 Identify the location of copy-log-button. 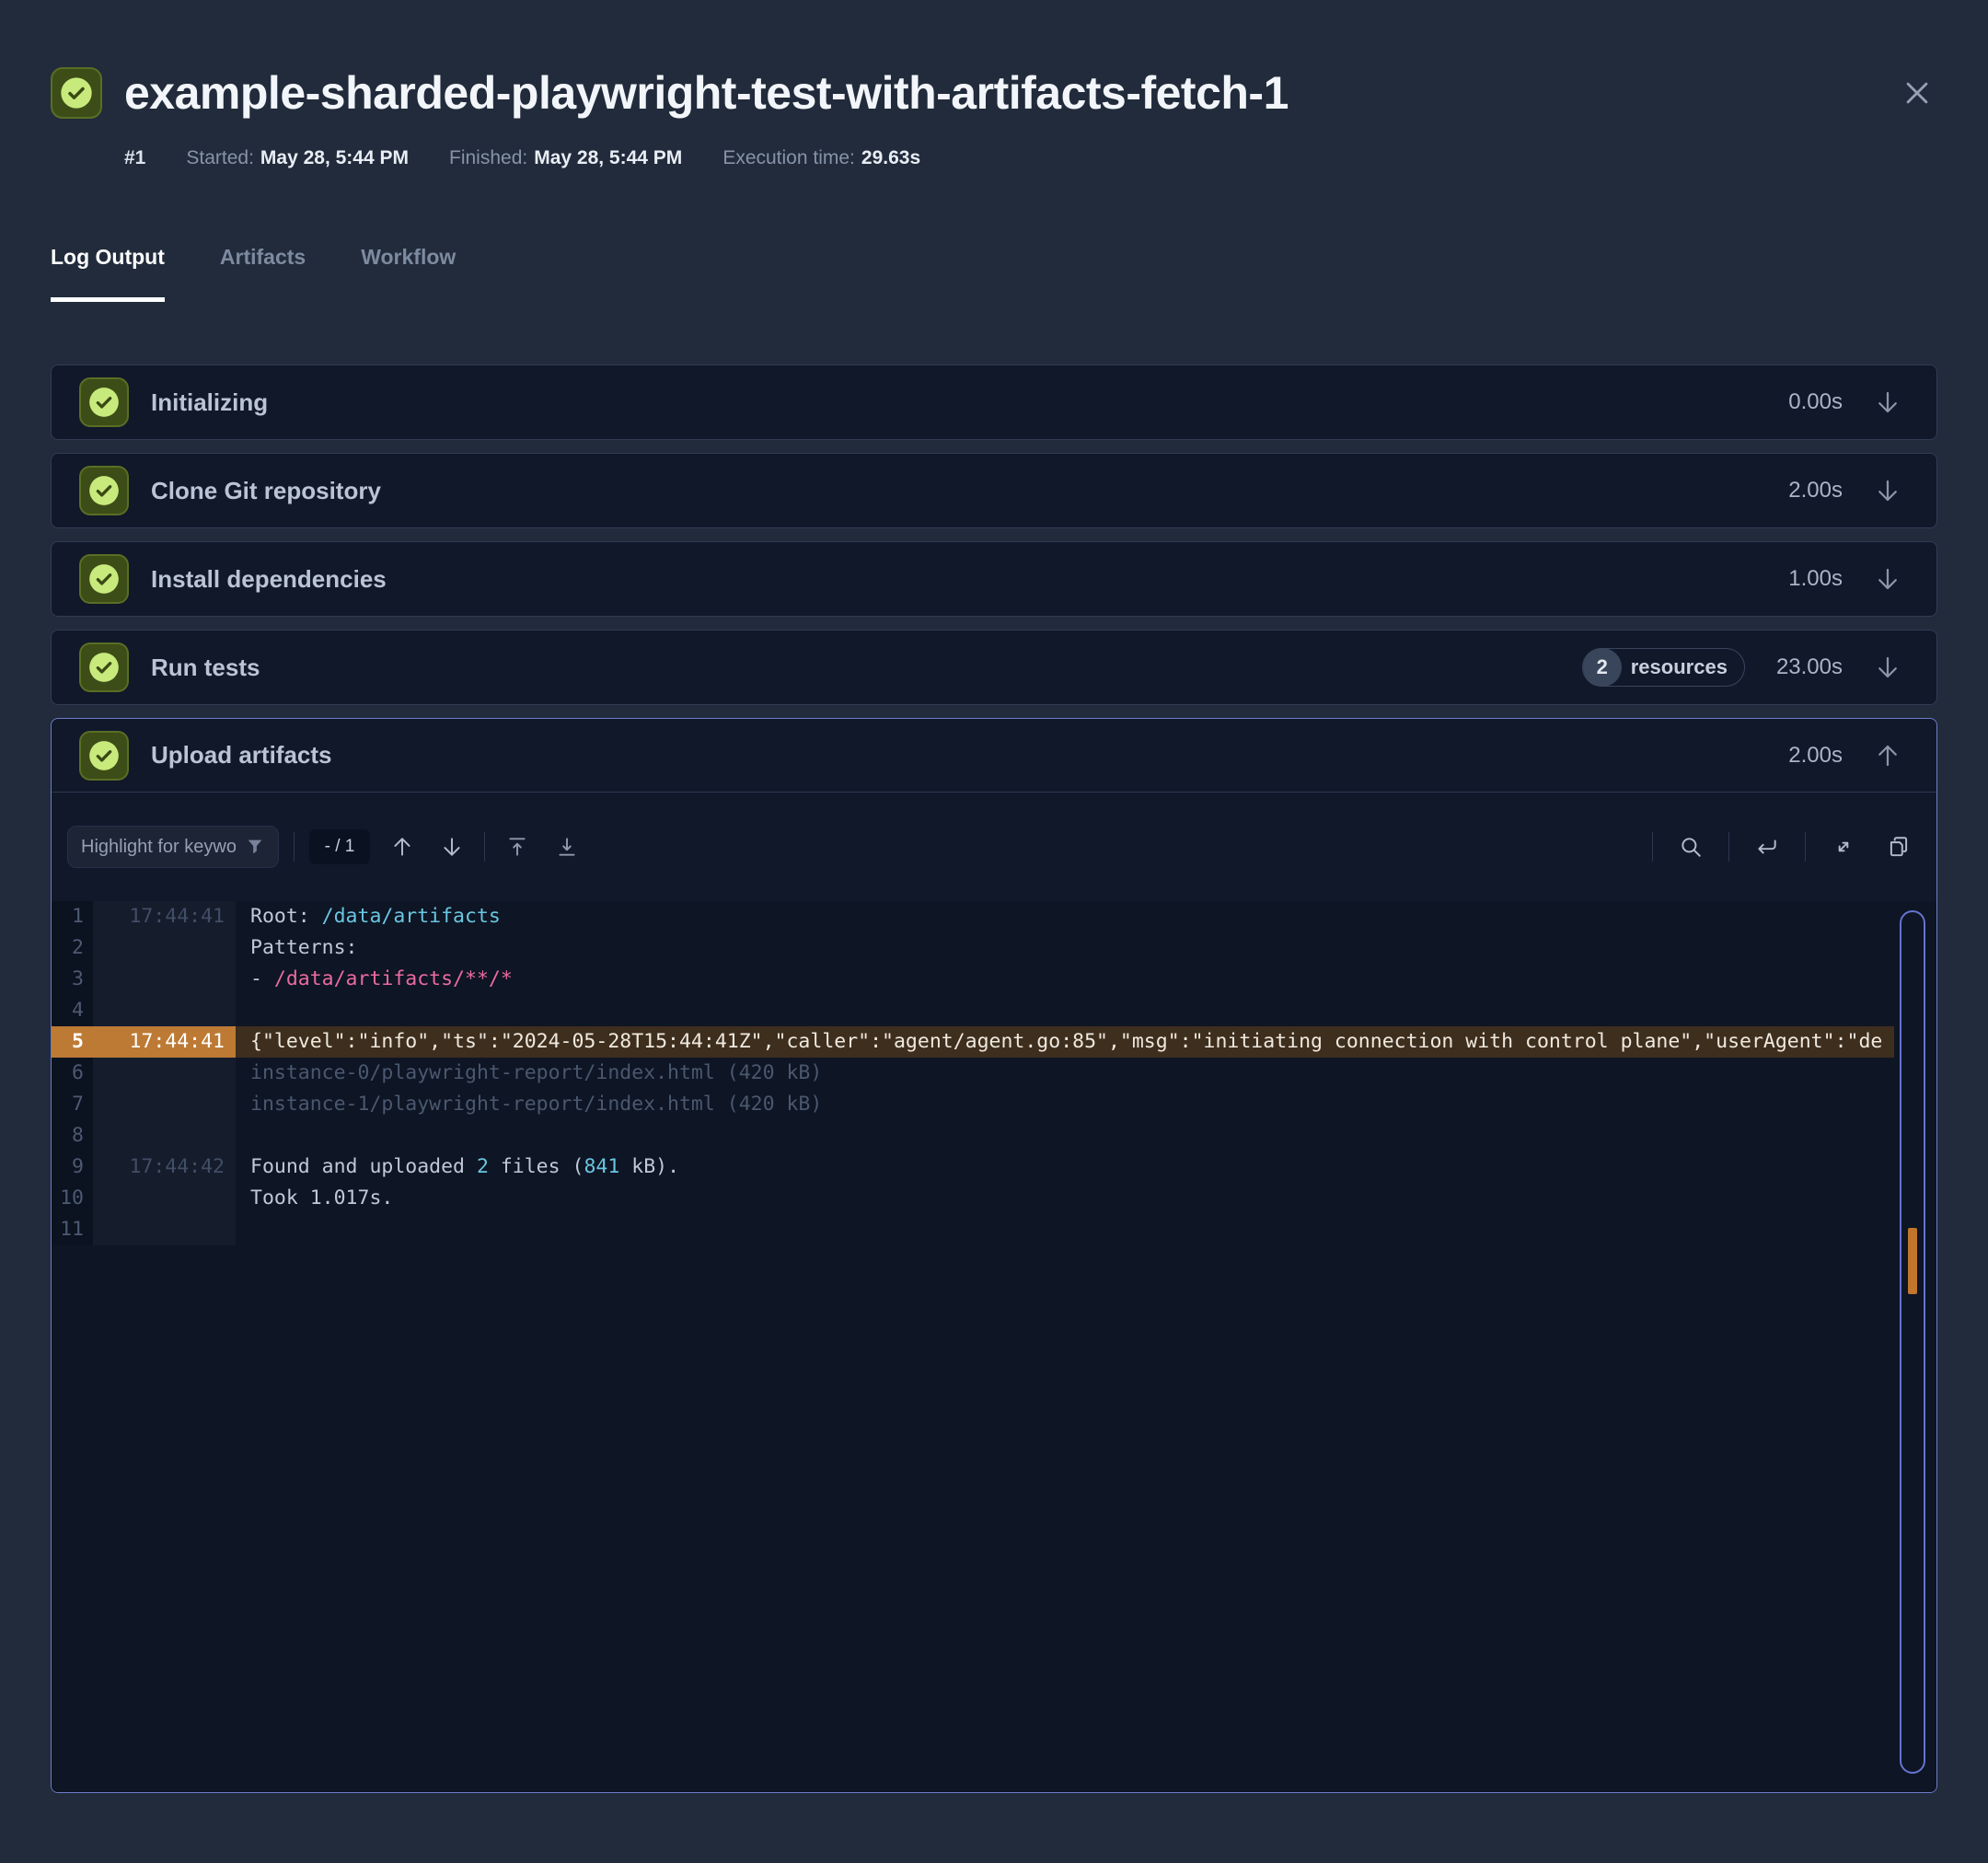
(1899, 846).